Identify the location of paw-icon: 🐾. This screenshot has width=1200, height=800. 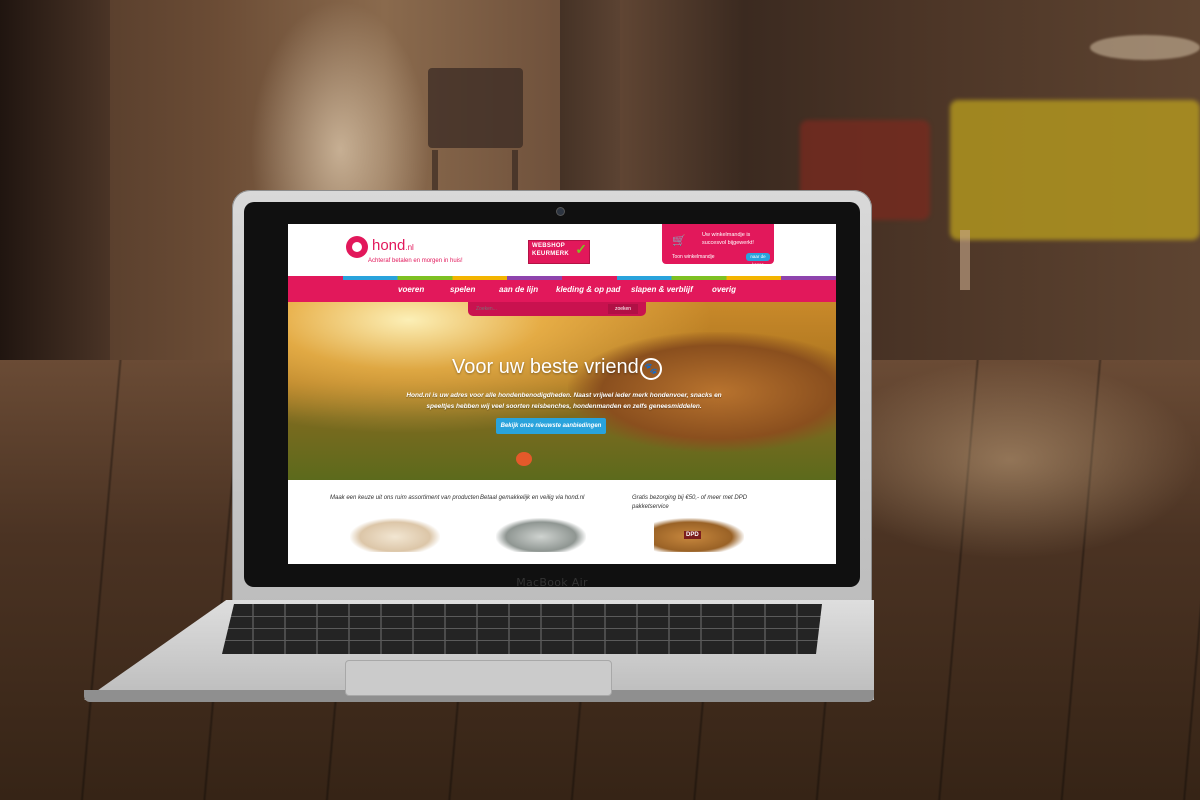
(651, 369).